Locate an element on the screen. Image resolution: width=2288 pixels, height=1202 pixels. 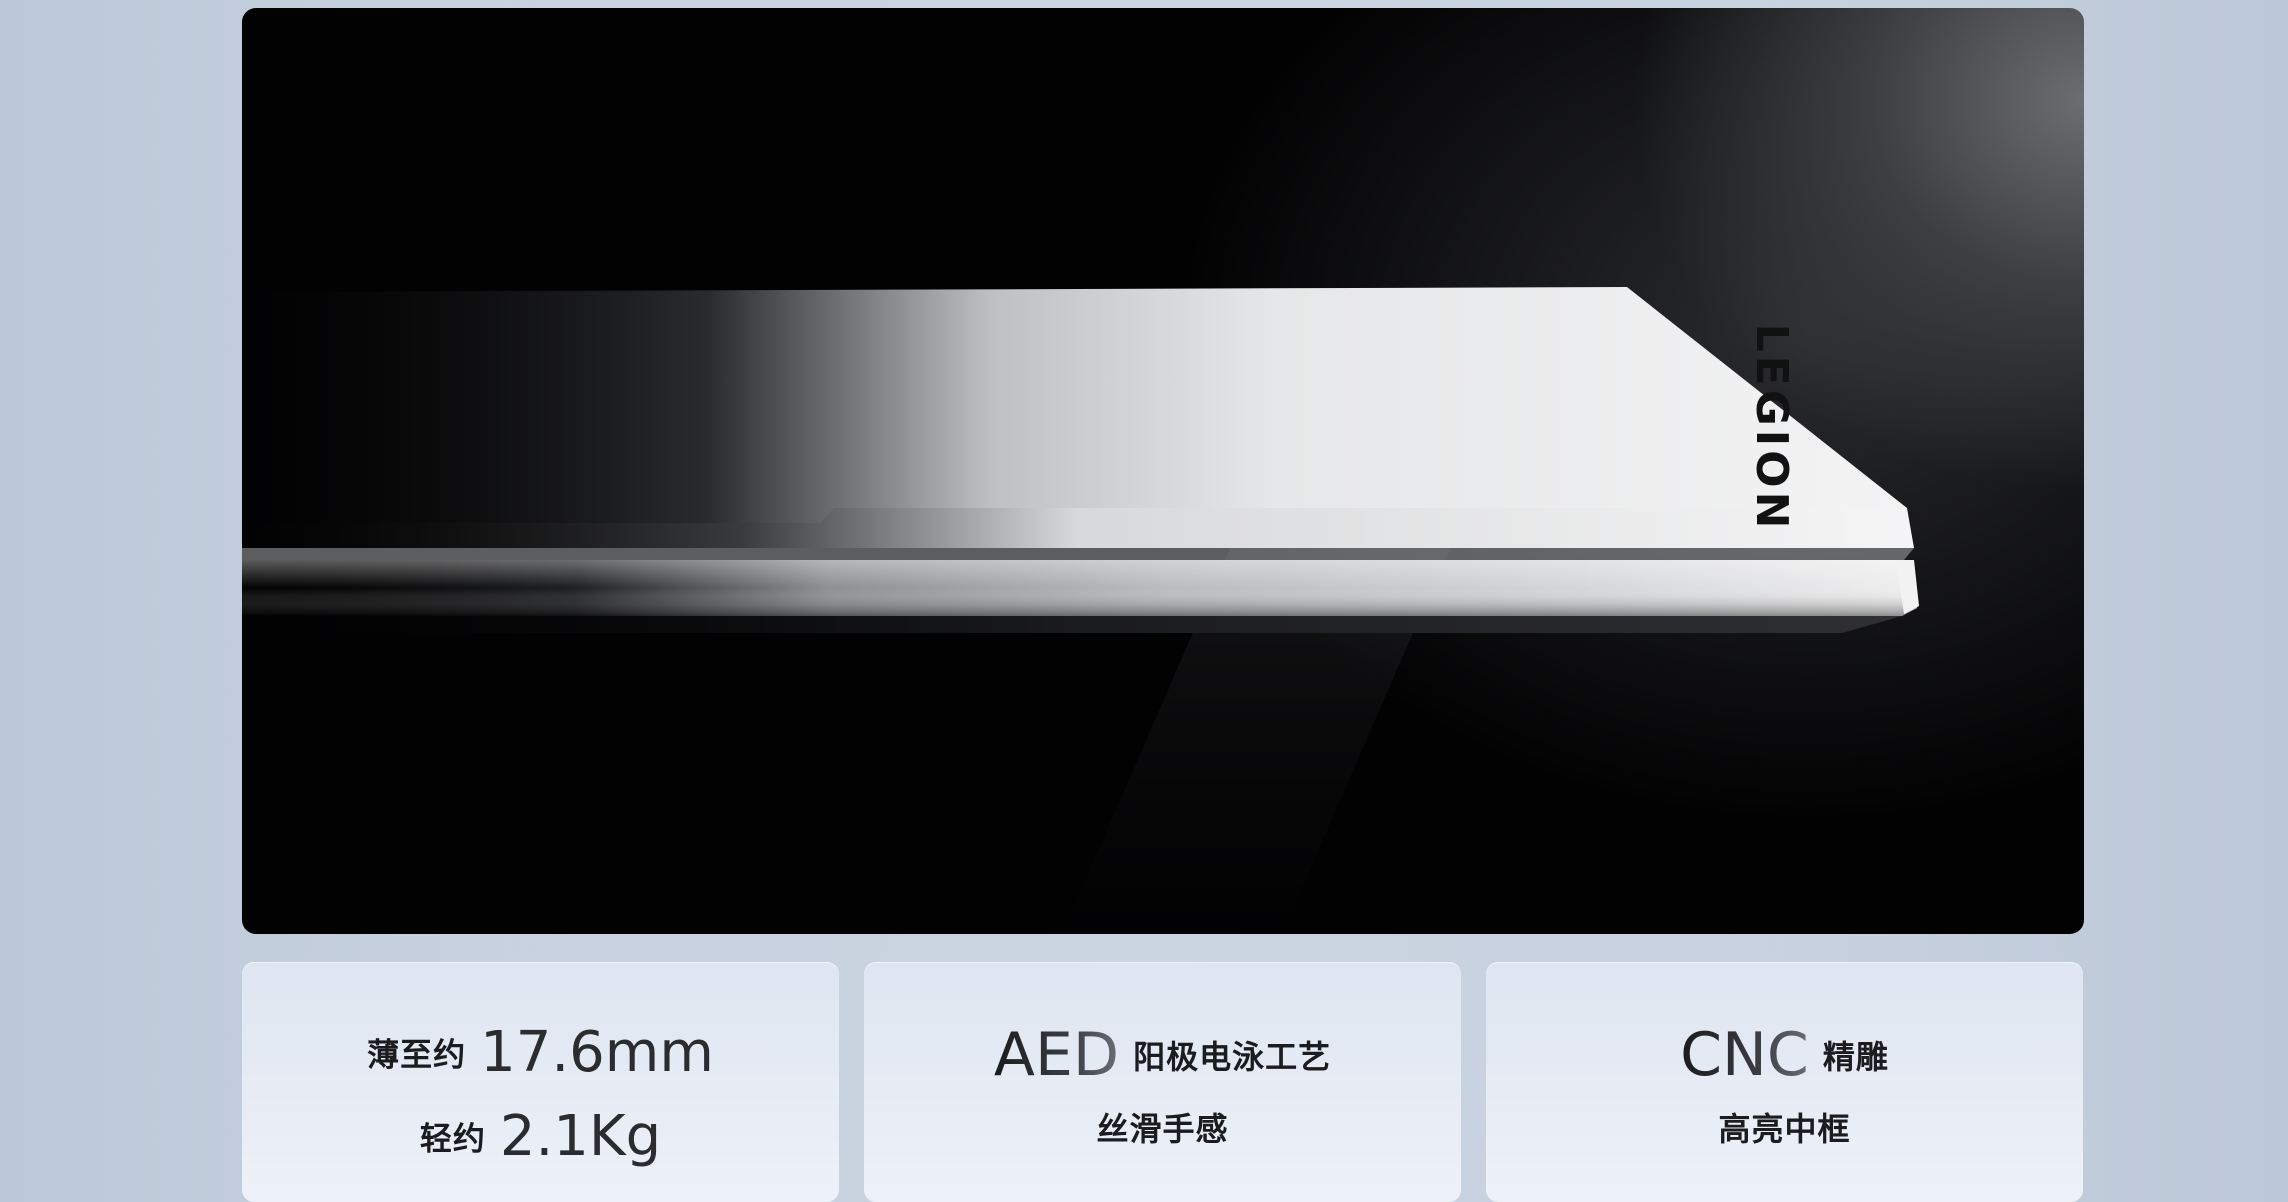
thickness-line: 薄至约 17.6mm is located at coordinates (540, 1052).